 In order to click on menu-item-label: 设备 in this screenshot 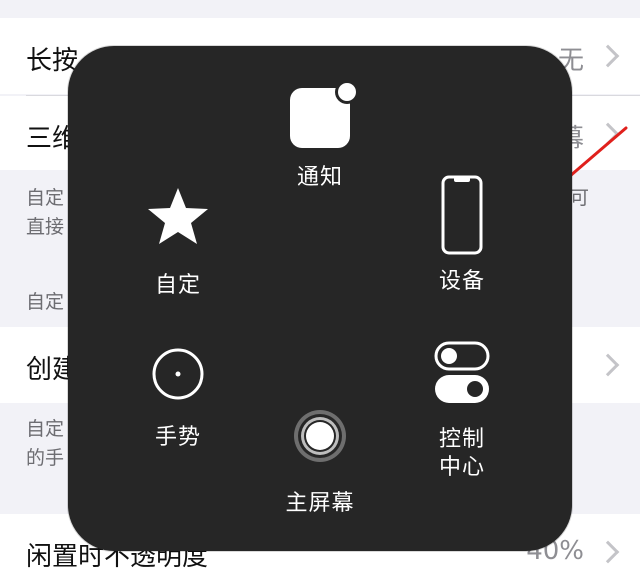, I will do `click(461, 281)`.